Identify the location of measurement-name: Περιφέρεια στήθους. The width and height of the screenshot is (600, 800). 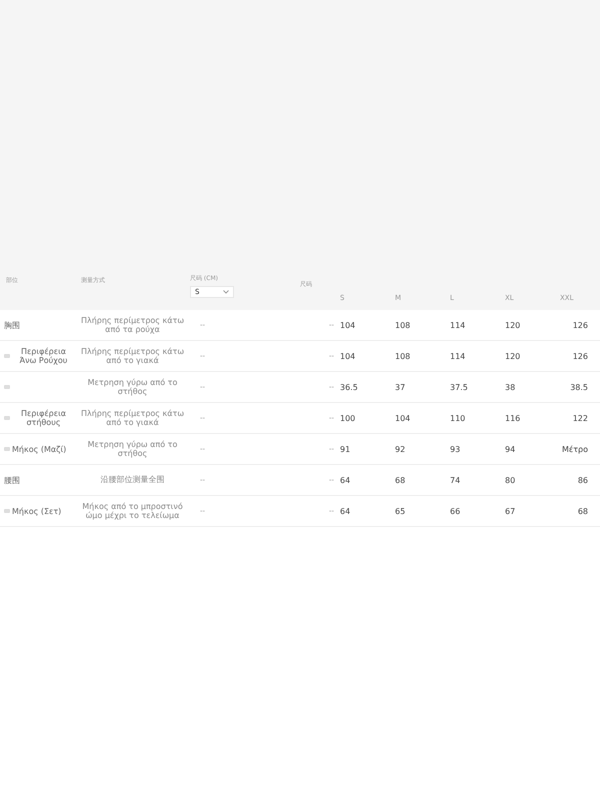
(44, 418).